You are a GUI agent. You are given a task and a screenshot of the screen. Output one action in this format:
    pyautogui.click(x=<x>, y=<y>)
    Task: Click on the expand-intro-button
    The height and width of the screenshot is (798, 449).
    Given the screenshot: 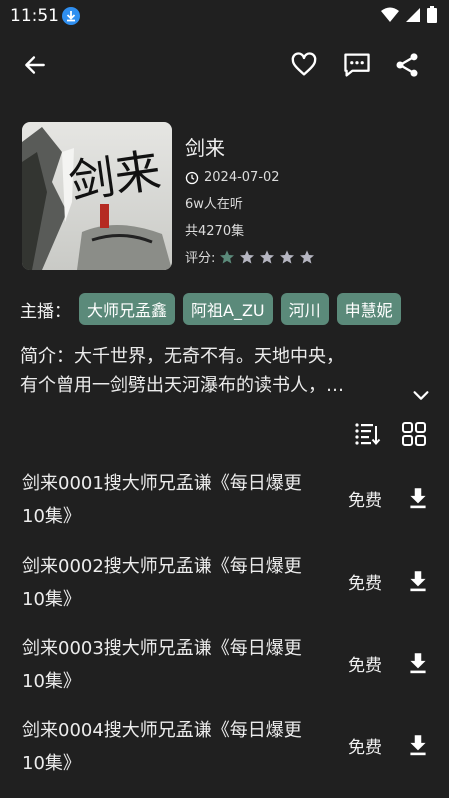 What is the action you would take?
    pyautogui.click(x=421, y=395)
    